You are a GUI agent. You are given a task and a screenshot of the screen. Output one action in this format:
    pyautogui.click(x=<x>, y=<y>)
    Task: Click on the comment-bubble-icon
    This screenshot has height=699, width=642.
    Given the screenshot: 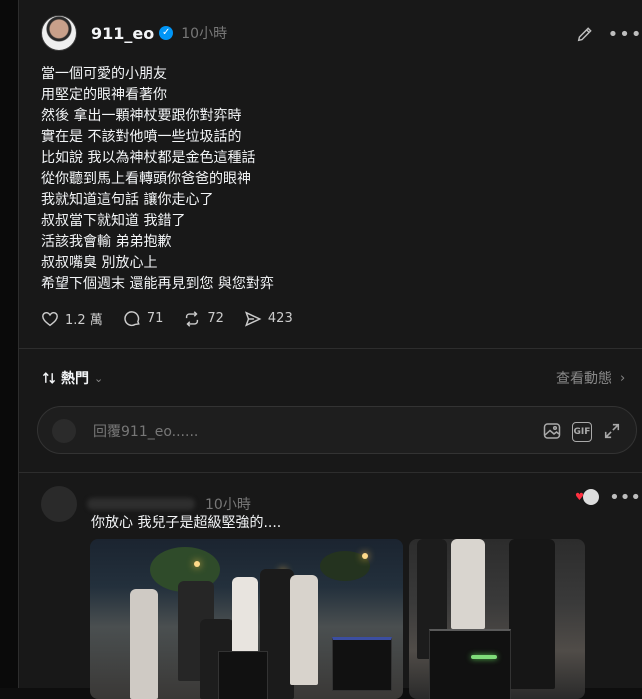 What is the action you would take?
    pyautogui.click(x=132, y=318)
    